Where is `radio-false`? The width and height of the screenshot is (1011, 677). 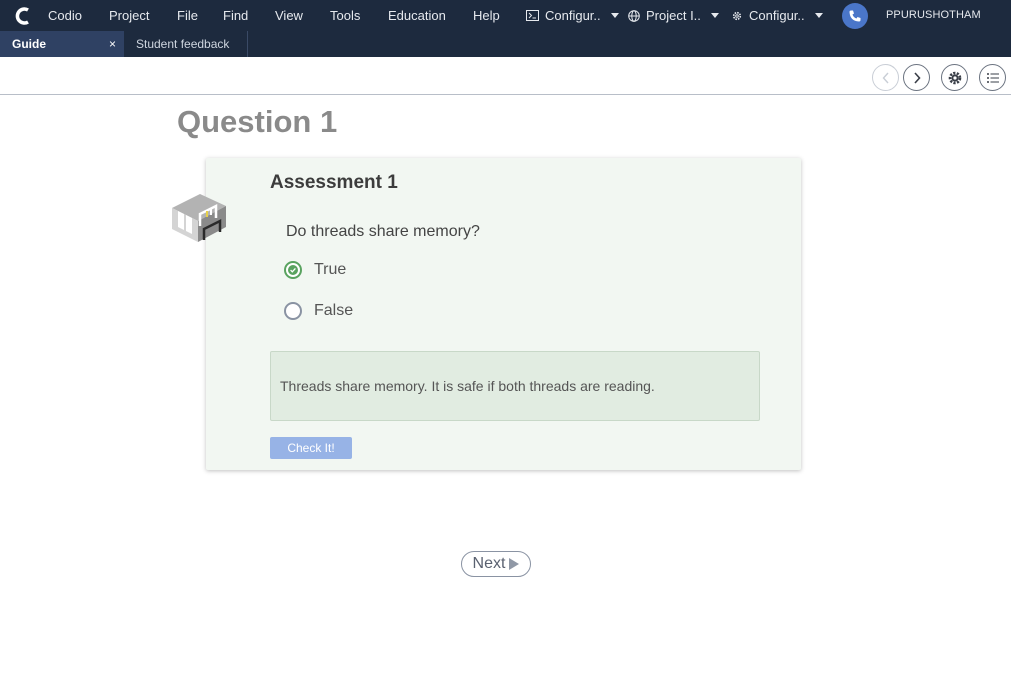
radio-false is located at coordinates (293, 311).